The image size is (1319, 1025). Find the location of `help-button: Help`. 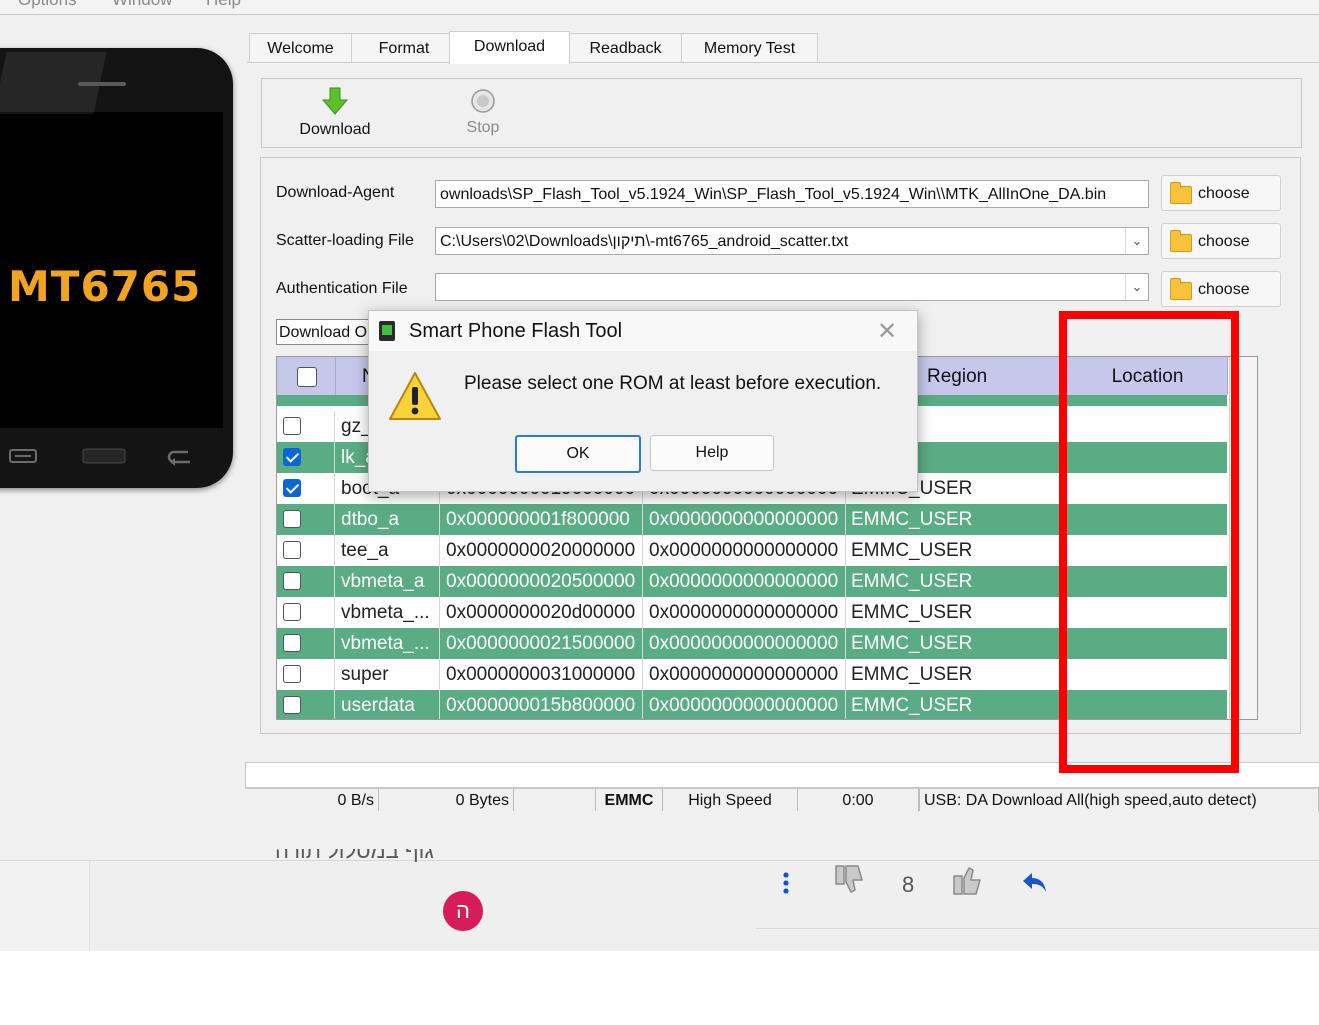

help-button: Help is located at coordinates (712, 453).